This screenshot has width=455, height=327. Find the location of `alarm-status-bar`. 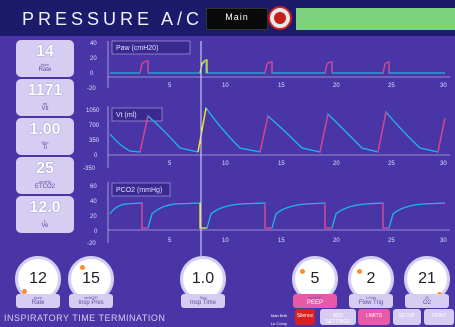

alarm-status-bar is located at coordinates (375, 19).